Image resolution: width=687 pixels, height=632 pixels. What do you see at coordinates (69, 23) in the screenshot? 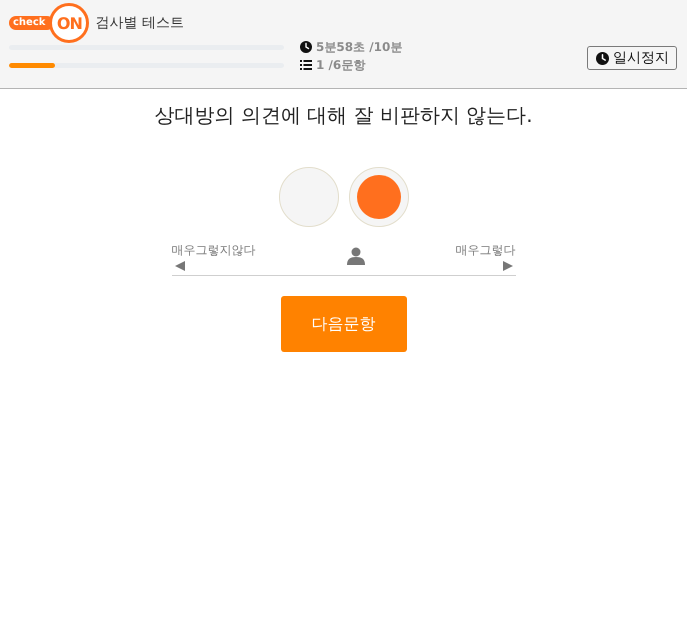
I see `logo-emblem: ON` at bounding box center [69, 23].